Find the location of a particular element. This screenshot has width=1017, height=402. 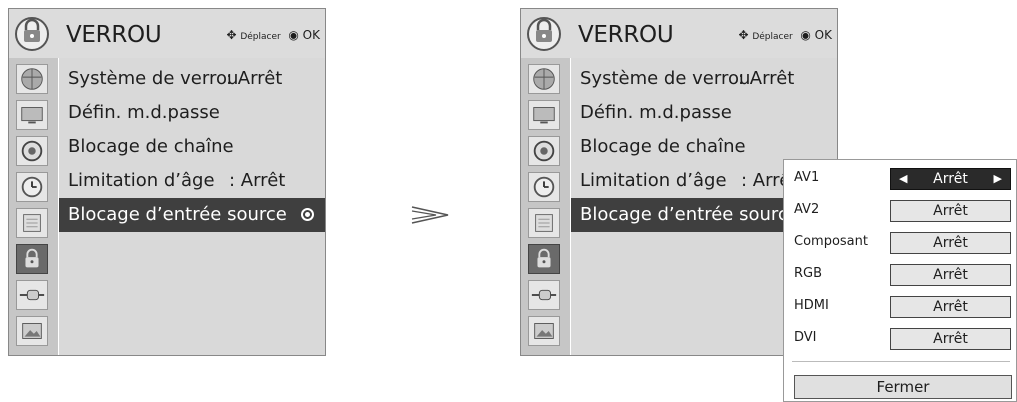

input-row-component: Composant Arrêt is located at coordinates (900, 242).